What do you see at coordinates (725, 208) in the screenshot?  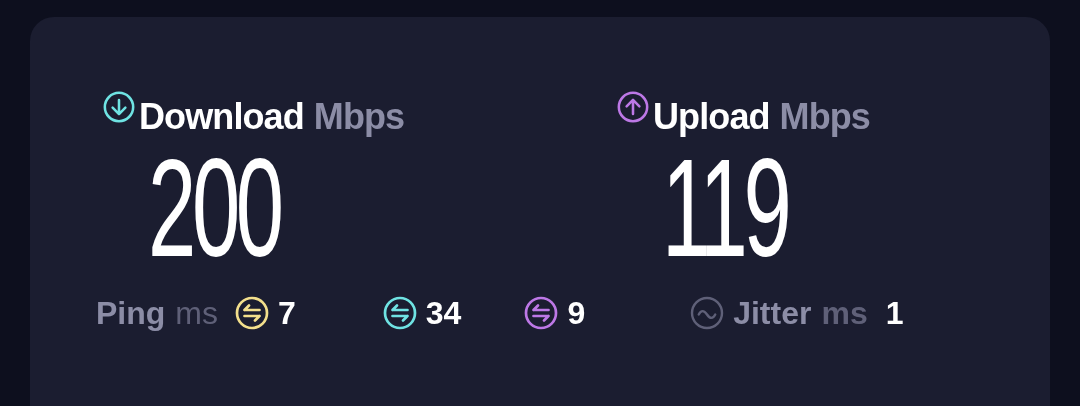 I see `speed-value: 119` at bounding box center [725, 208].